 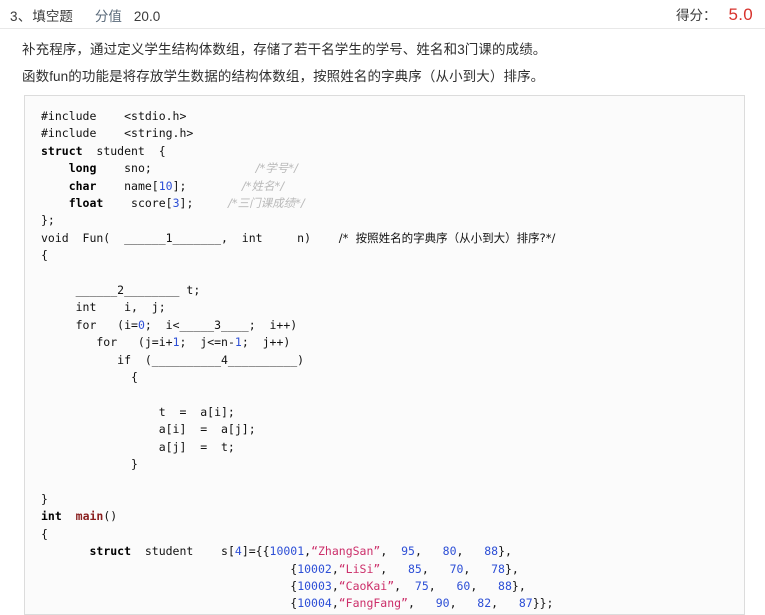 What do you see at coordinates (148, 429) in the screenshot?
I see `code-line: a[i] = a[j];` at bounding box center [148, 429].